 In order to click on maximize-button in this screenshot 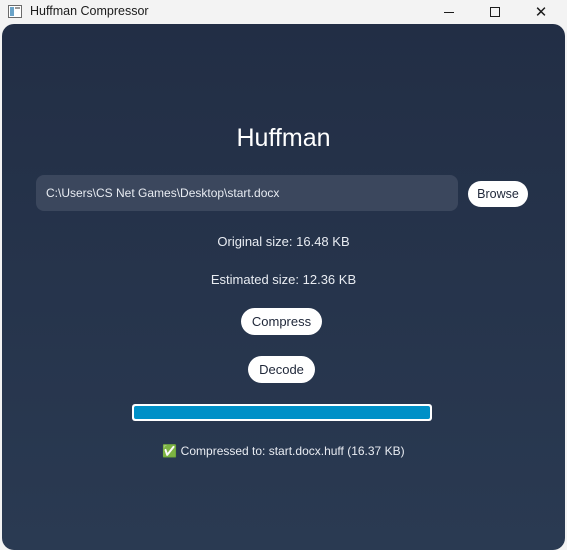, I will do `click(495, 12)`.